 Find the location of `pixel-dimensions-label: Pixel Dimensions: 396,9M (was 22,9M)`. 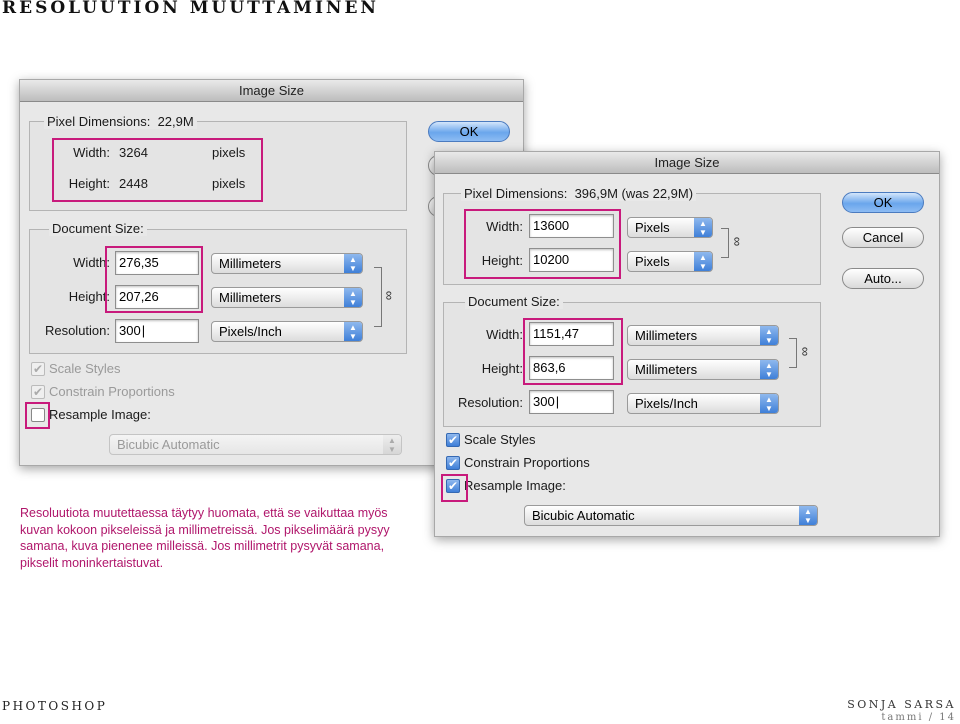

pixel-dimensions-label: Pixel Dimensions: 396,9M (was 22,9M) is located at coordinates (579, 193).